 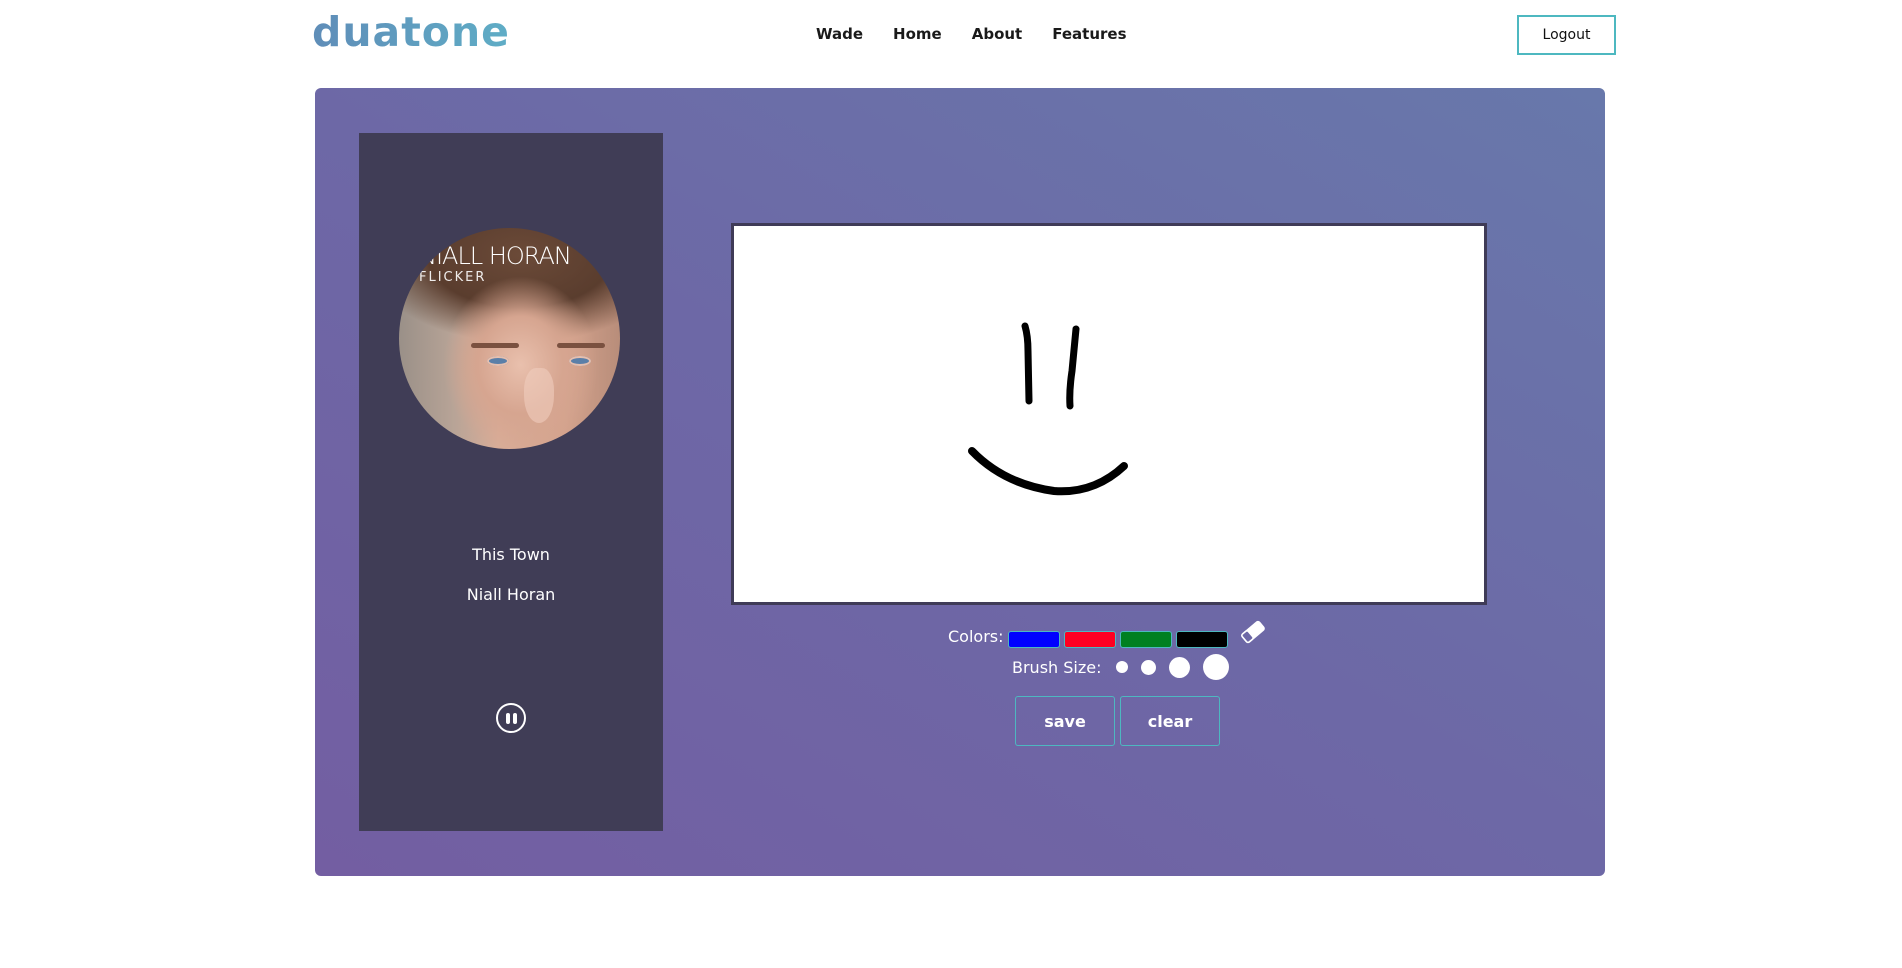 What do you see at coordinates (511, 718) in the screenshot?
I see `pause-button` at bounding box center [511, 718].